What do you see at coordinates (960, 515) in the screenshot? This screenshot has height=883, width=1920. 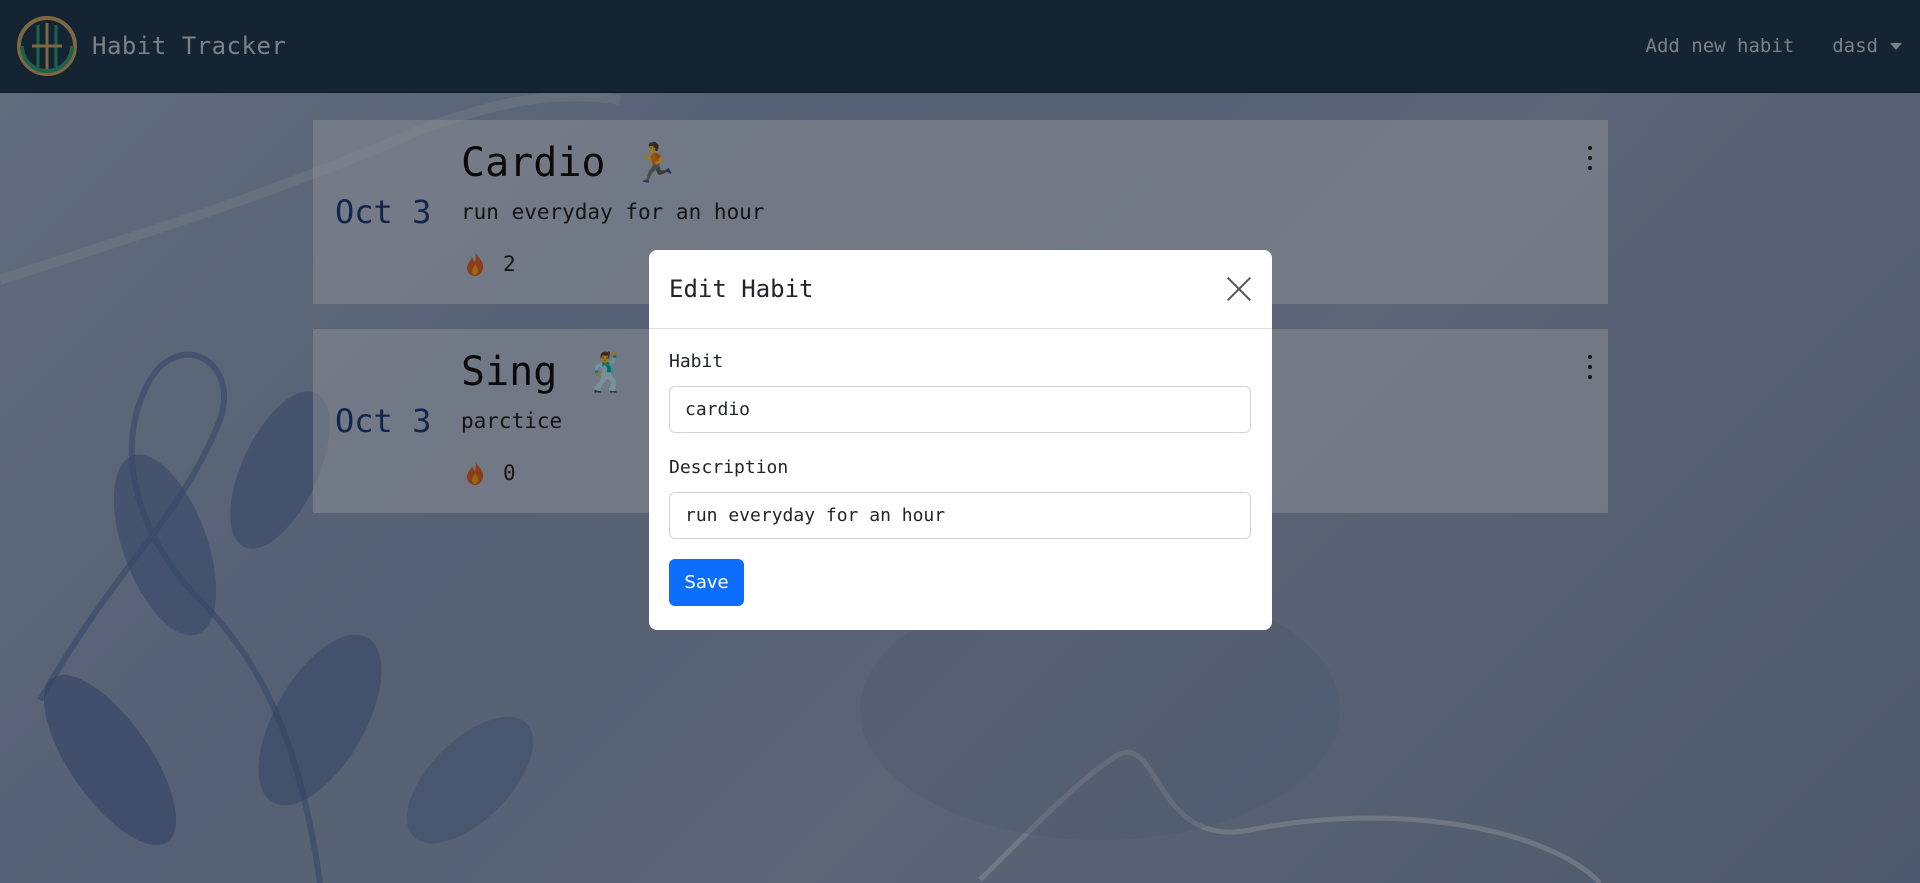 I see `description-input` at bounding box center [960, 515].